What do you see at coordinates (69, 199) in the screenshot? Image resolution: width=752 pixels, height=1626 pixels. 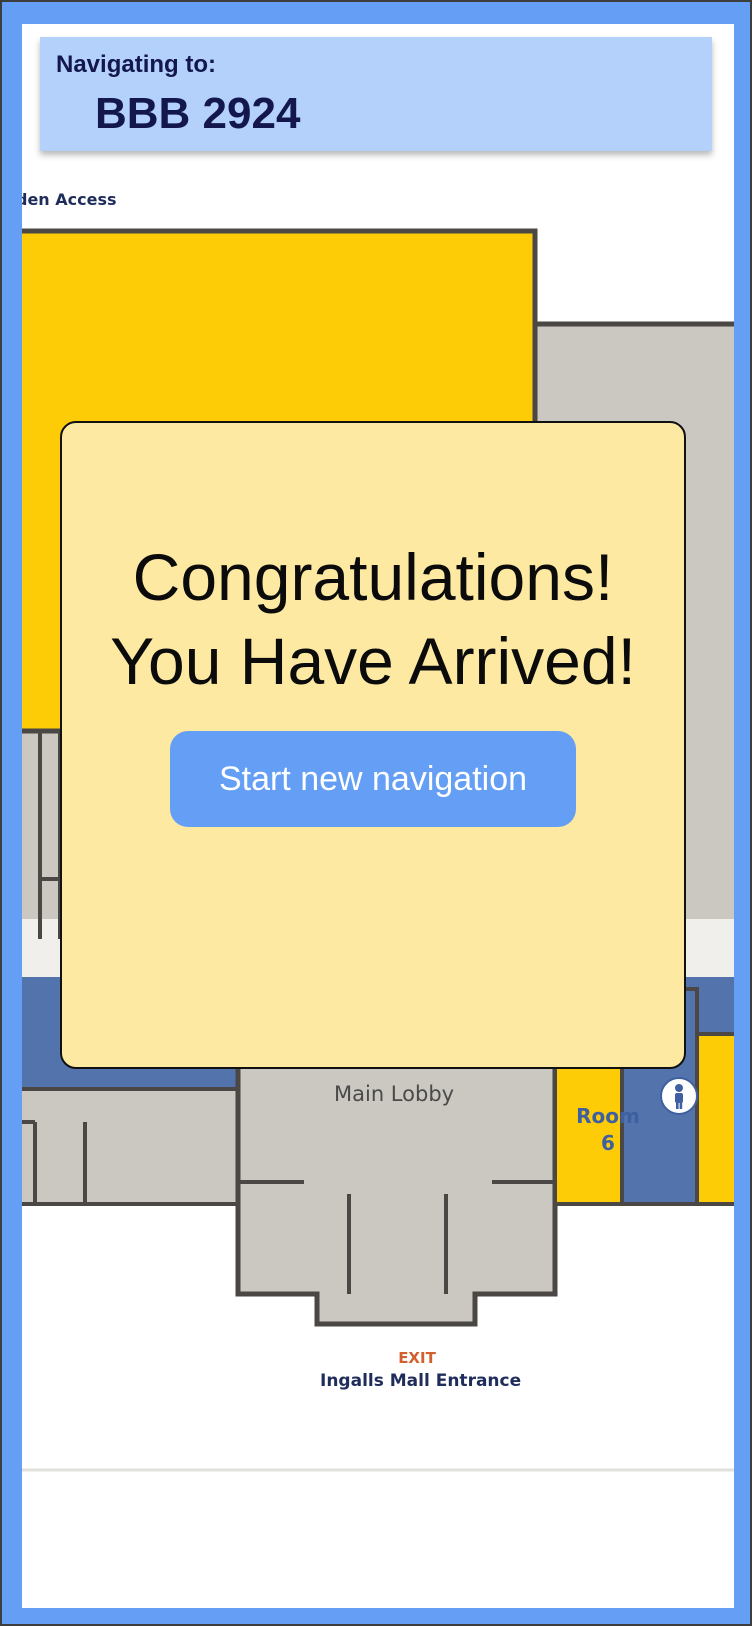 I see `garden-access-label: den Access` at bounding box center [69, 199].